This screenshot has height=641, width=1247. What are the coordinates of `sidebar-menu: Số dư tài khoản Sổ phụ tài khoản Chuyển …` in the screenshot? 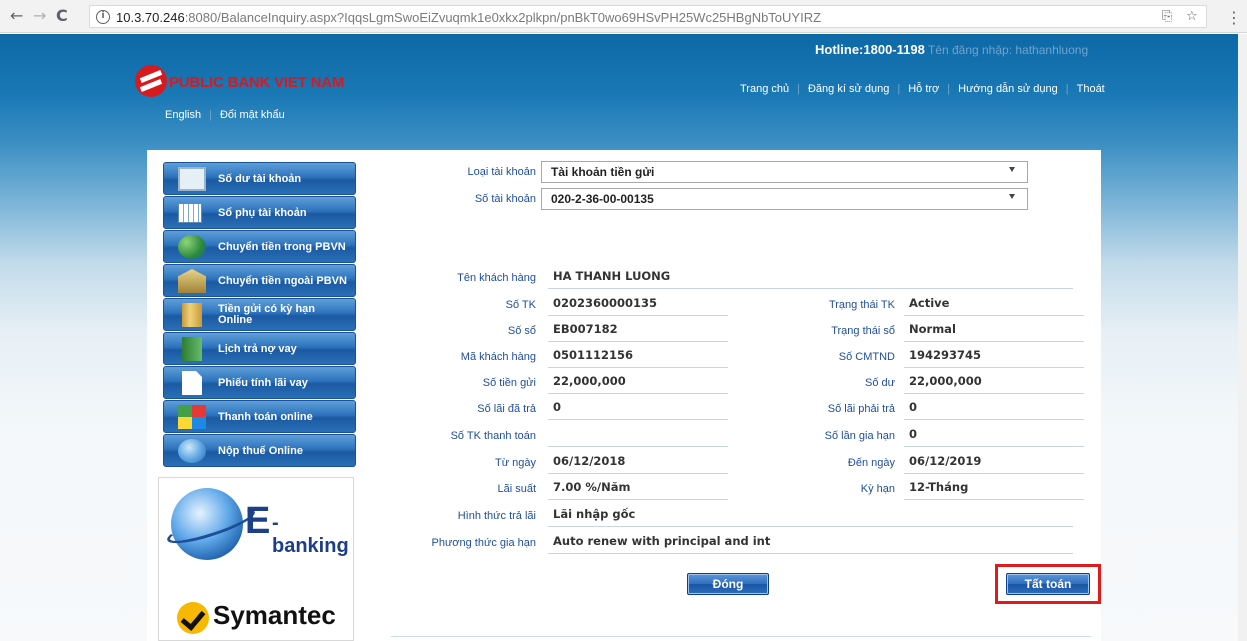 It's located at (259, 315).